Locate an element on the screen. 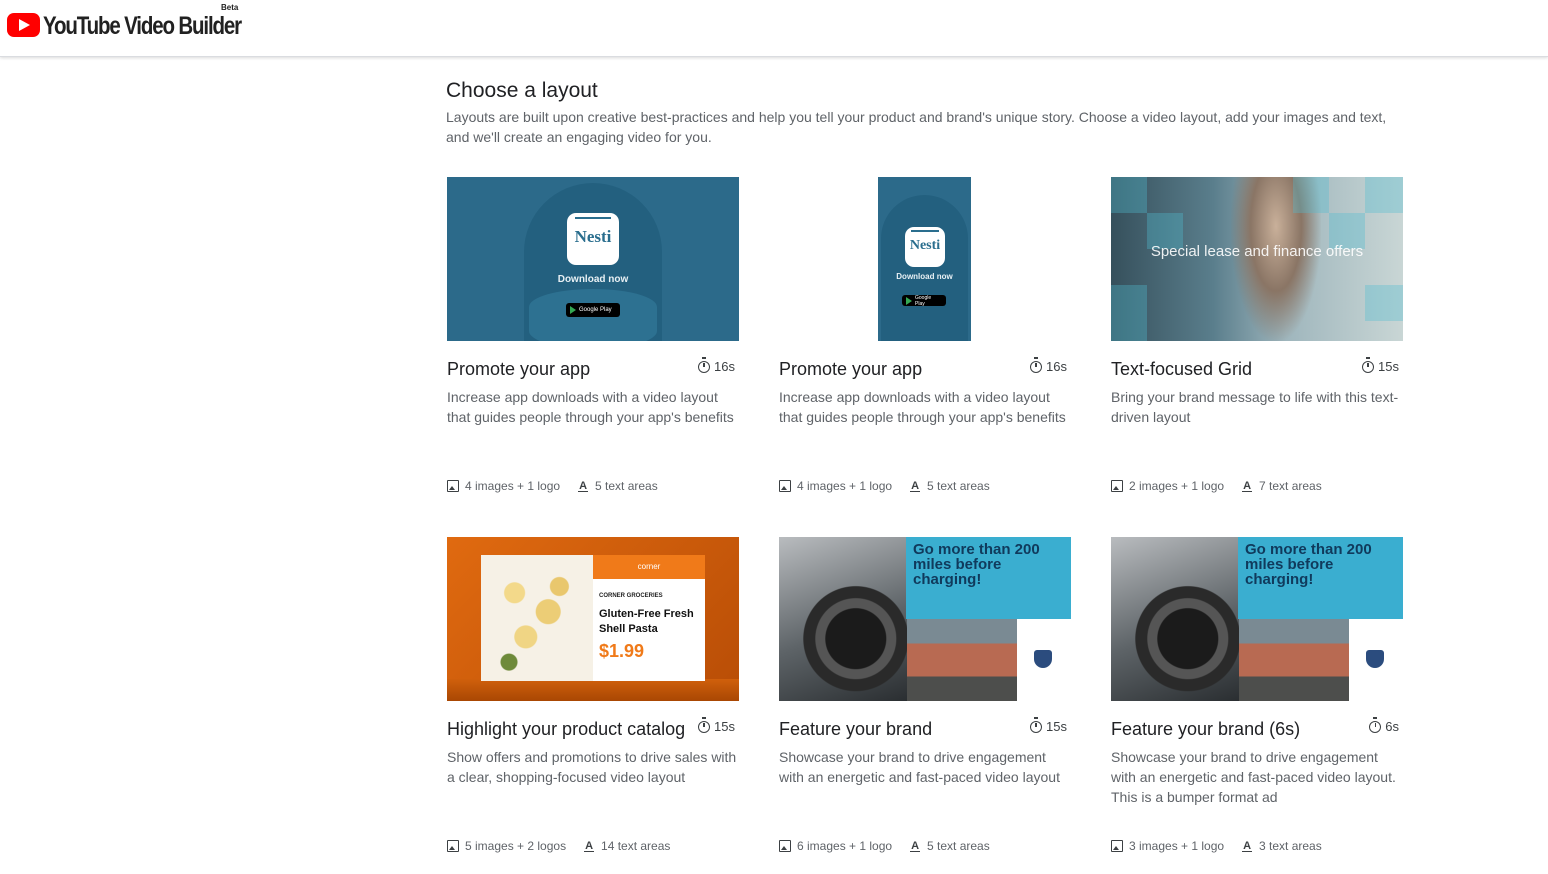 This screenshot has height=874, width=1548. layout-requirements: 6 images + 1 logo A 5 text areas is located at coordinates (884, 846).